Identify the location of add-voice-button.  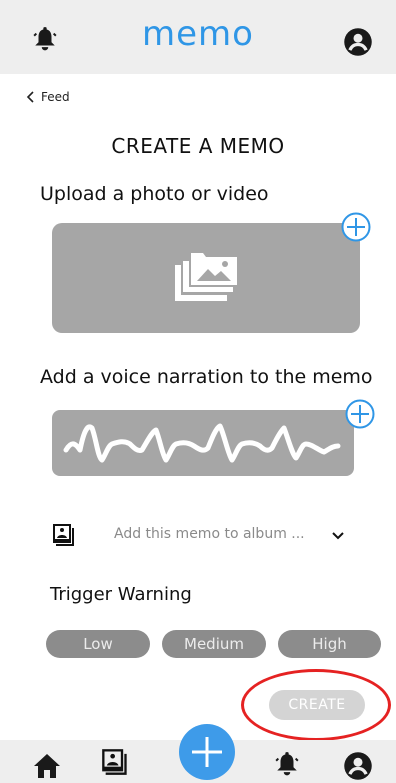
(360, 414).